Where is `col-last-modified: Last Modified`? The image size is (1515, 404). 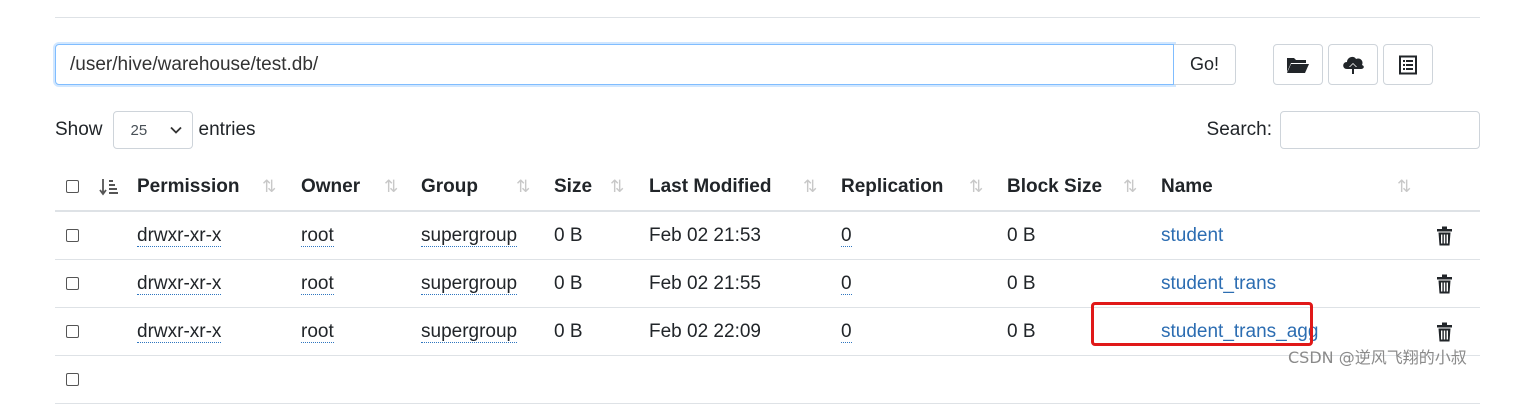 col-last-modified: Last Modified is located at coordinates (710, 186).